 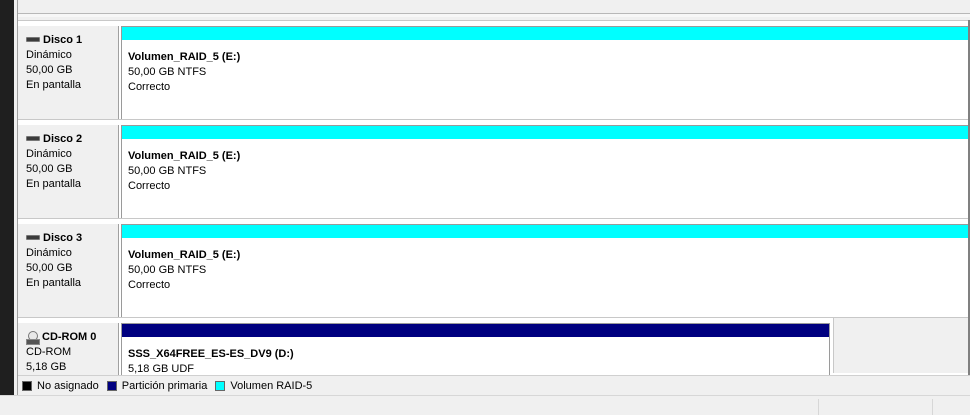 I want to click on cdrom-type: CD-ROM, so click(x=49, y=352).